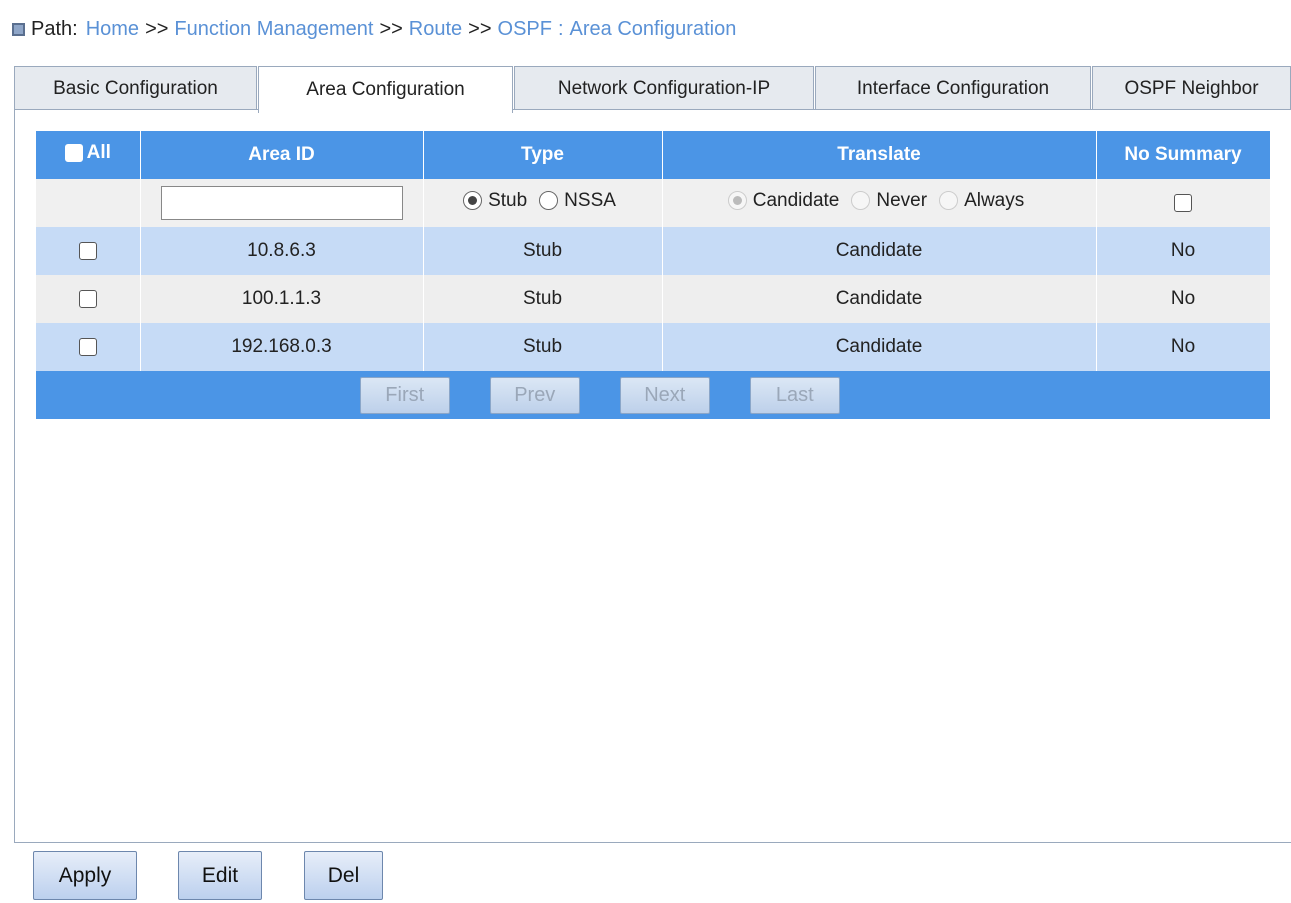 This screenshot has width=1291, height=903. Describe the element at coordinates (525, 29) in the screenshot. I see `breadcrumb-ospf-link: OSPF` at that location.